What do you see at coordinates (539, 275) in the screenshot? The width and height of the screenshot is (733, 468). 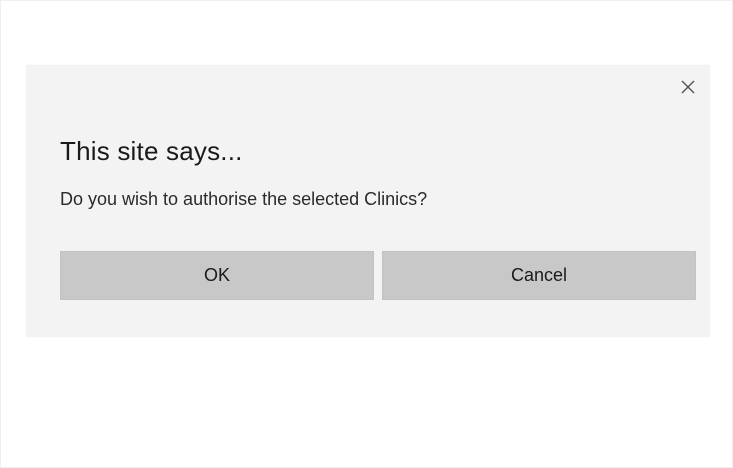 I see `cancel-button: Cancel` at bounding box center [539, 275].